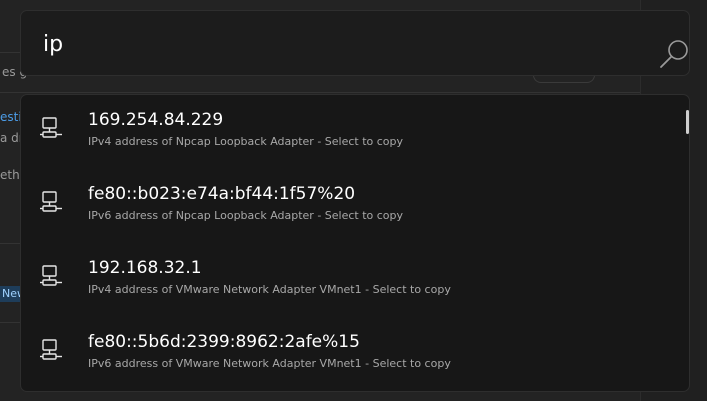 The height and width of the screenshot is (401, 707). What do you see at coordinates (687, 122) in the screenshot?
I see `scrollbar` at bounding box center [687, 122].